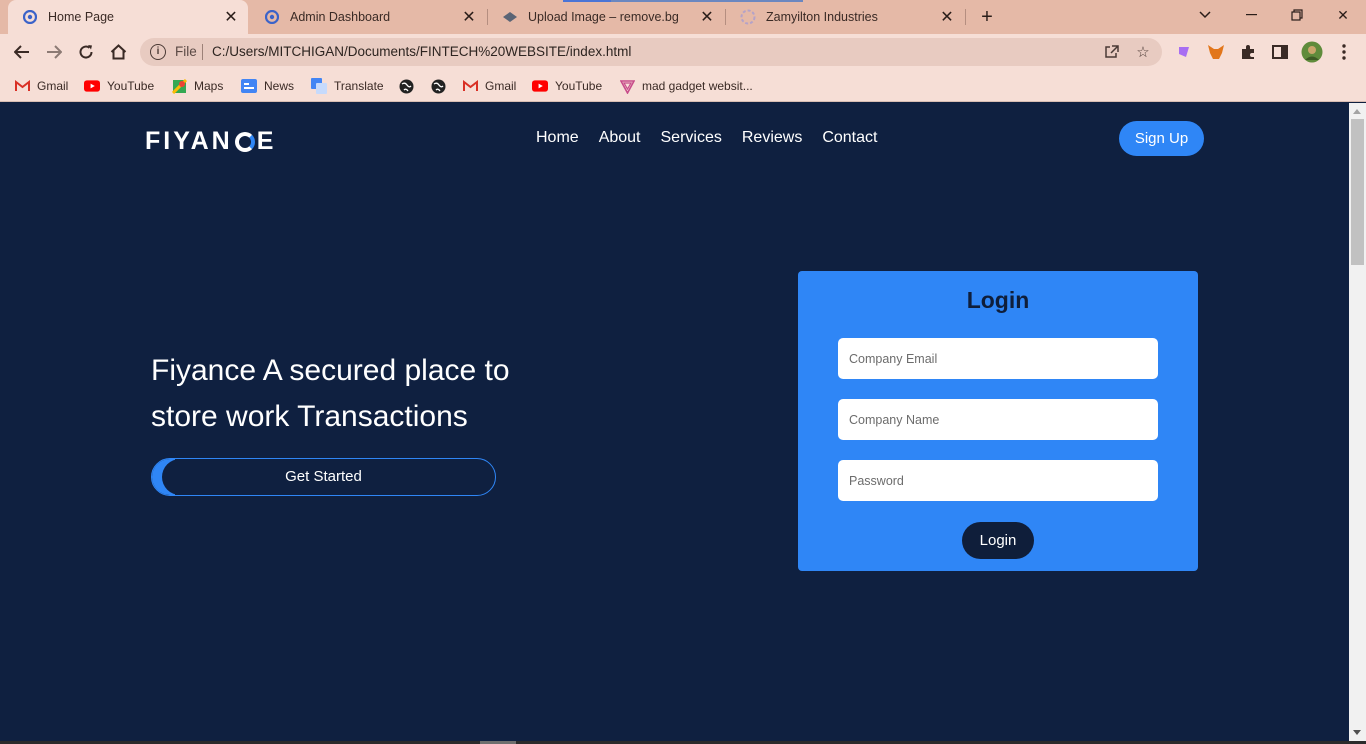  I want to click on tab-search-chevron-icon, so click(1205, 15).